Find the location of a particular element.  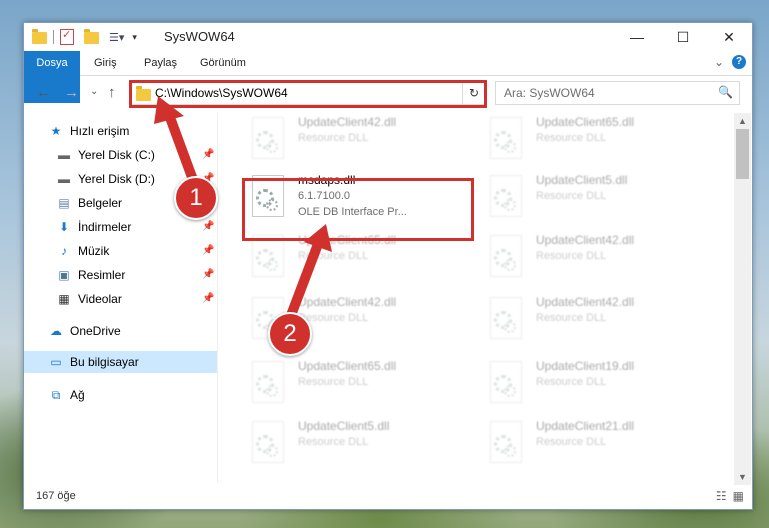

tab-view: Görünüm is located at coordinates (223, 63).